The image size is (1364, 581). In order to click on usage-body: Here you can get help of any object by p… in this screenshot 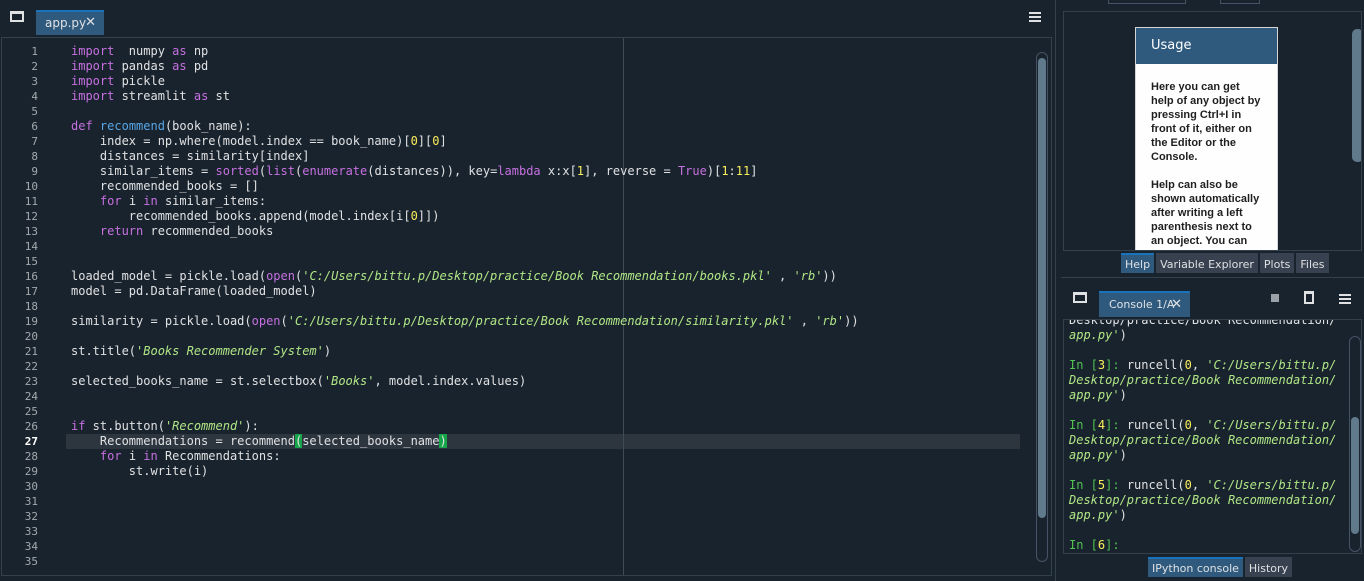, I will do `click(1206, 157)`.